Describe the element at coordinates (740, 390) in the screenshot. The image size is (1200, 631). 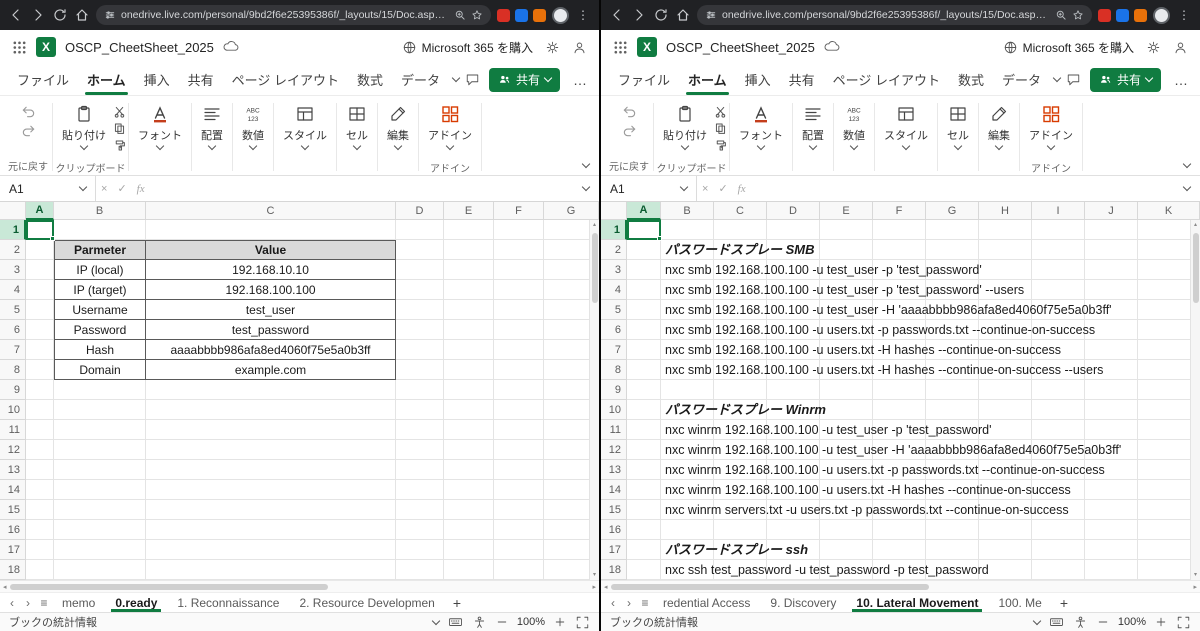
I see `cell-C9` at that location.